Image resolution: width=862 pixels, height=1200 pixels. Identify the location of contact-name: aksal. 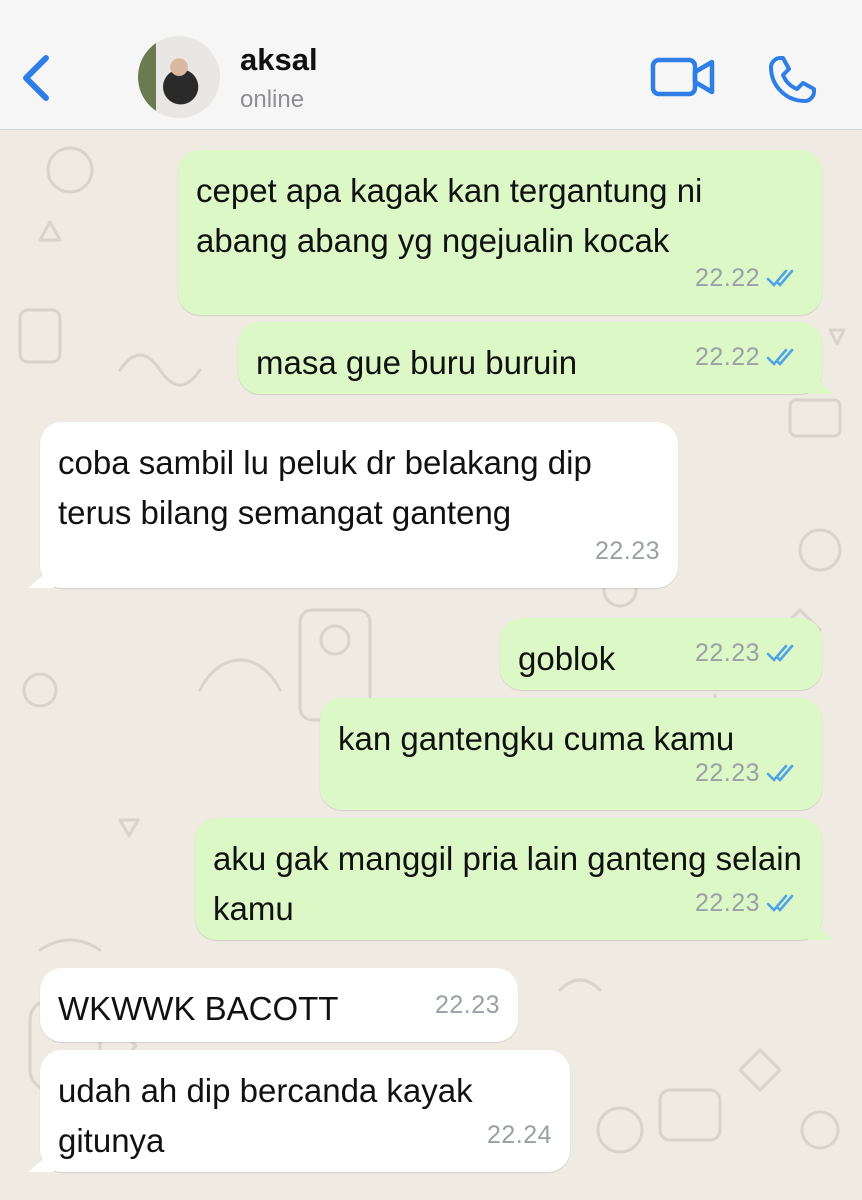
(279, 60).